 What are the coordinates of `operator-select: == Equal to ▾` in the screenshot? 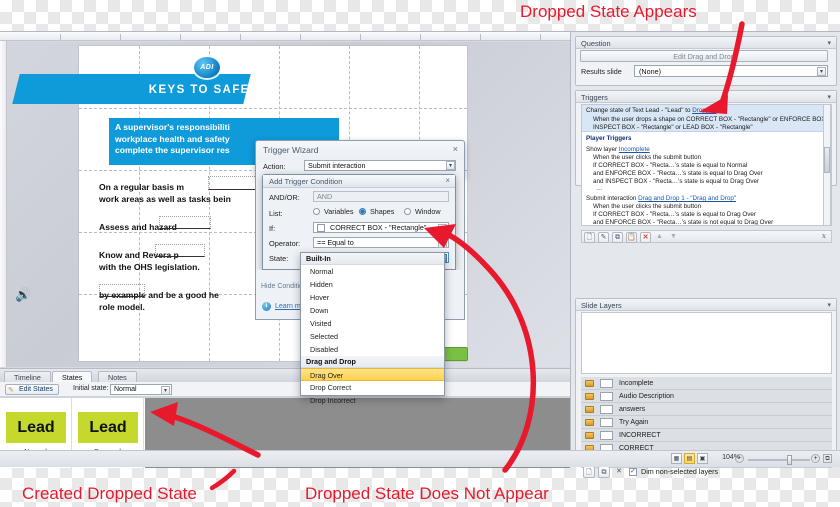 It's located at (381, 242).